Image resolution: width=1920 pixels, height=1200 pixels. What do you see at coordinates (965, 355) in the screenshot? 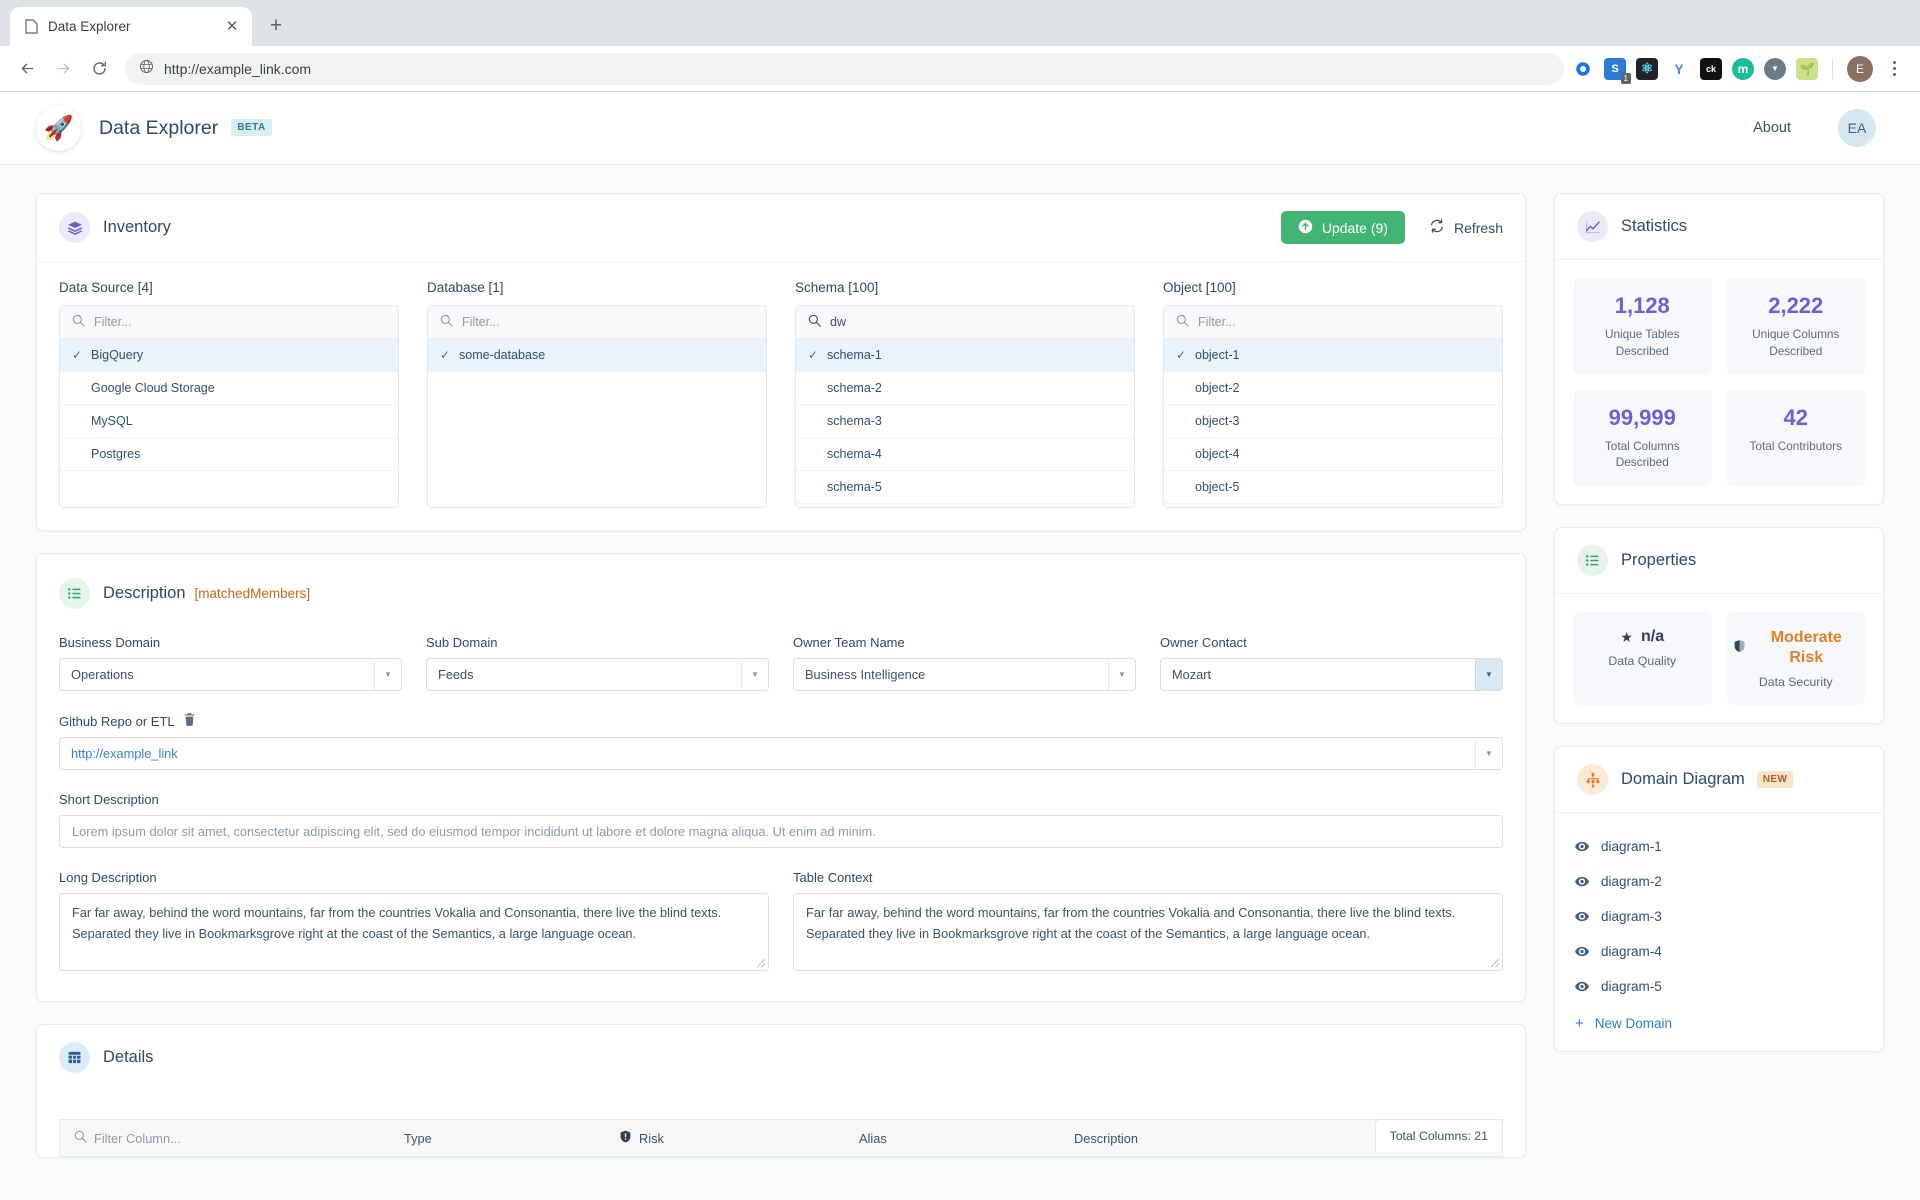
I see `inventory-list-item: ✓ schema-1` at bounding box center [965, 355].